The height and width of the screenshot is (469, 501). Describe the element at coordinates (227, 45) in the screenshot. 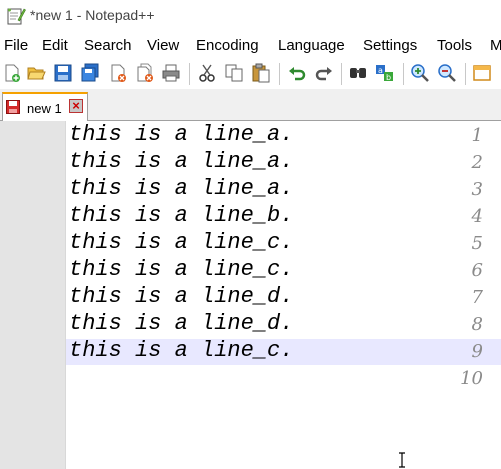

I see `menu-encoding: Encoding` at that location.